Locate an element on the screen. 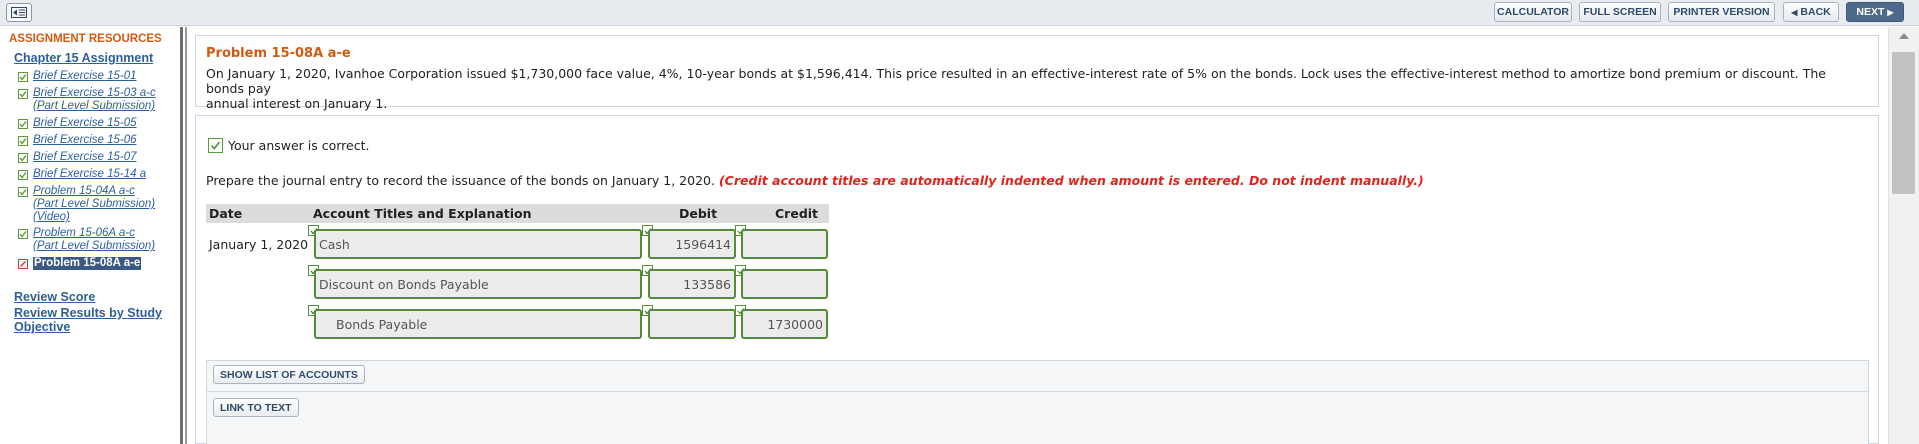 This screenshot has height=444, width=1919. debit-field: 133586 is located at coordinates (692, 284).